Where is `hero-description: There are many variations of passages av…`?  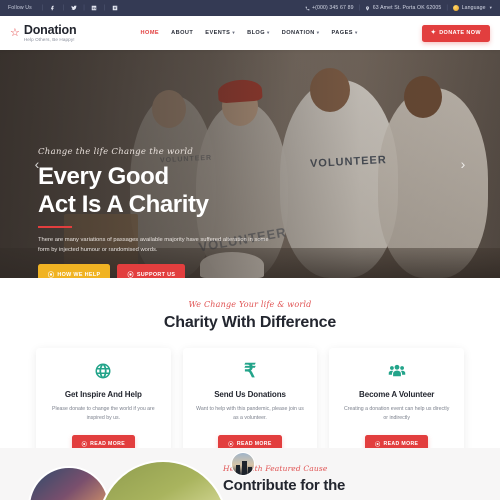 hero-description: There are many variations of passages av… is located at coordinates (153, 245).